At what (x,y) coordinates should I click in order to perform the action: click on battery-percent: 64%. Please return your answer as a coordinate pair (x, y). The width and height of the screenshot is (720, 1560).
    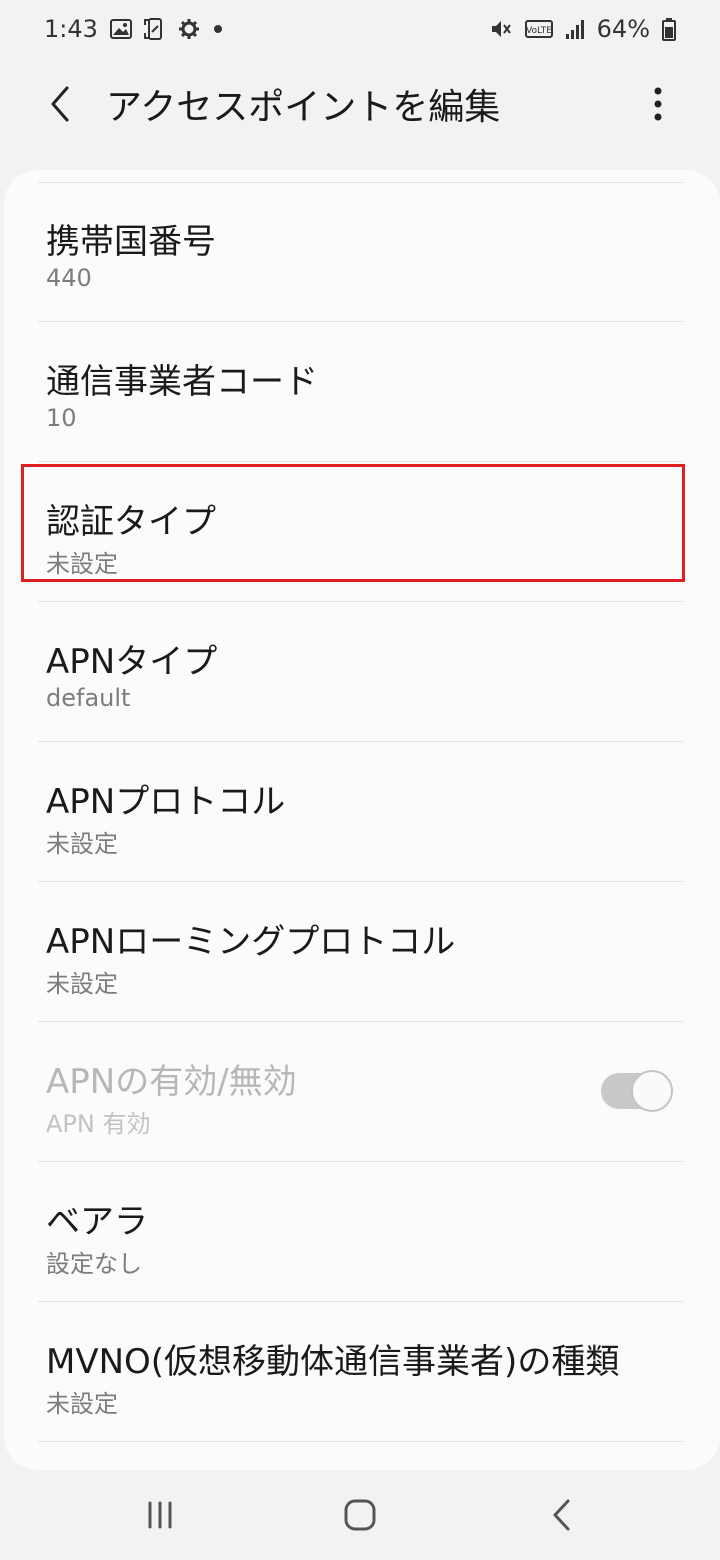
    Looking at the image, I should click on (623, 29).